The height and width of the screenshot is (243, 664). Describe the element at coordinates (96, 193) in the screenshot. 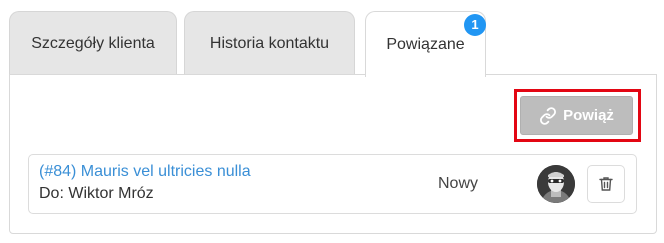

I see `related-item-assignee: Do: Wiktor Mróz` at that location.